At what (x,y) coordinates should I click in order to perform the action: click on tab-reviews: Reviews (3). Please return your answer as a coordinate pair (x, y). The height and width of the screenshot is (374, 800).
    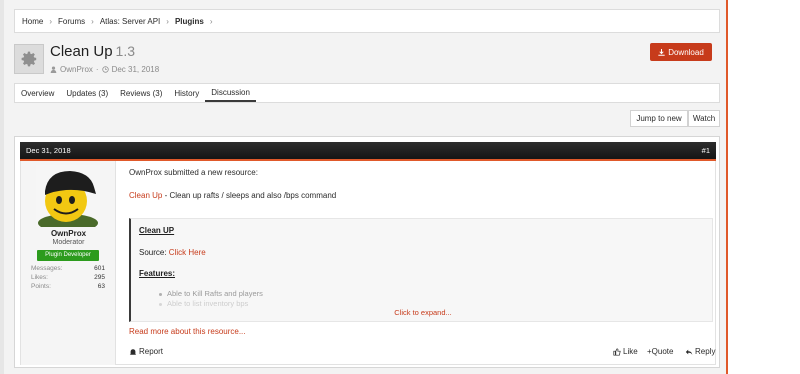
    Looking at the image, I should click on (141, 93).